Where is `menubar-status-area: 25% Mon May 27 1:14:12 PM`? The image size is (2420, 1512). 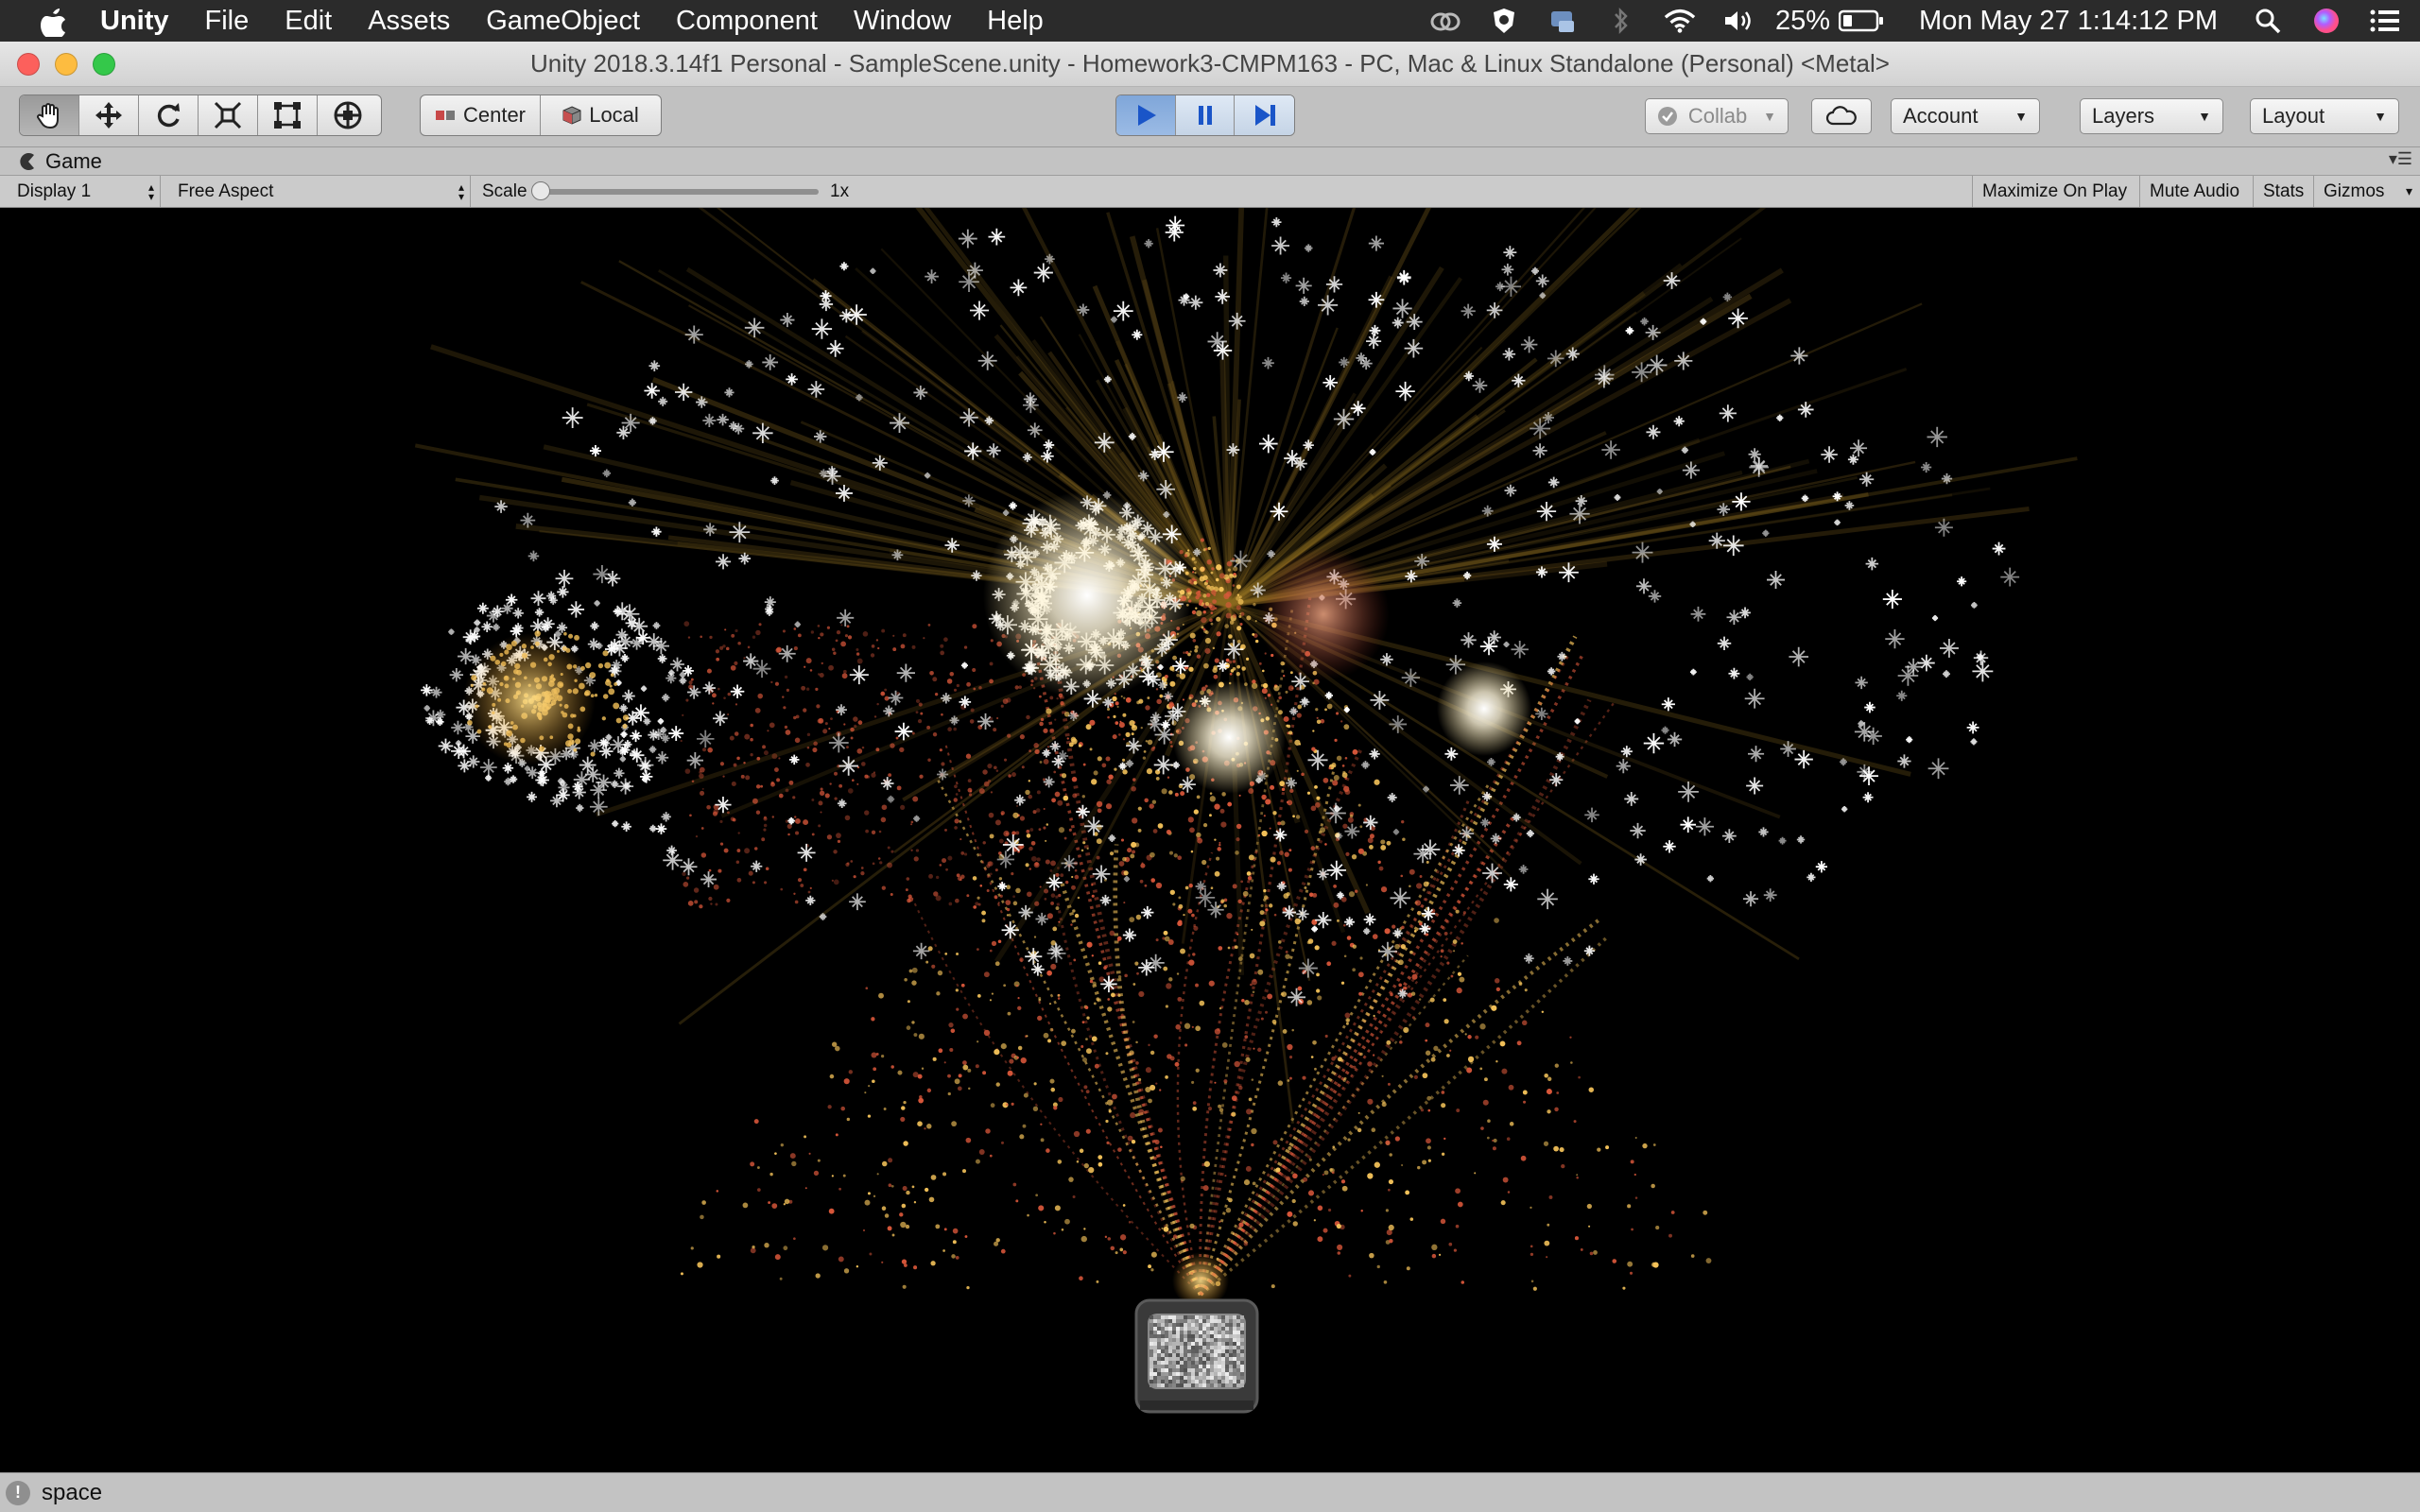
menubar-status-area: 25% Mon May 27 1:14:12 PM is located at coordinates (1902, 21).